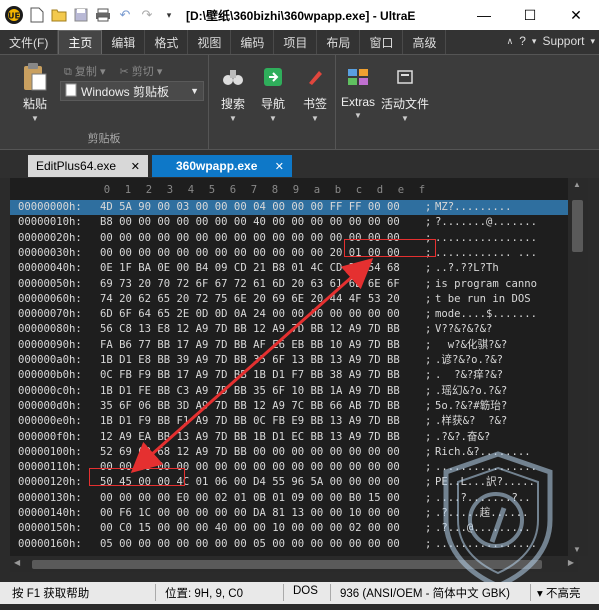 The image size is (599, 610). What do you see at coordinates (530, 15) in the screenshot?
I see `maximize-button: ☐` at bounding box center [530, 15].